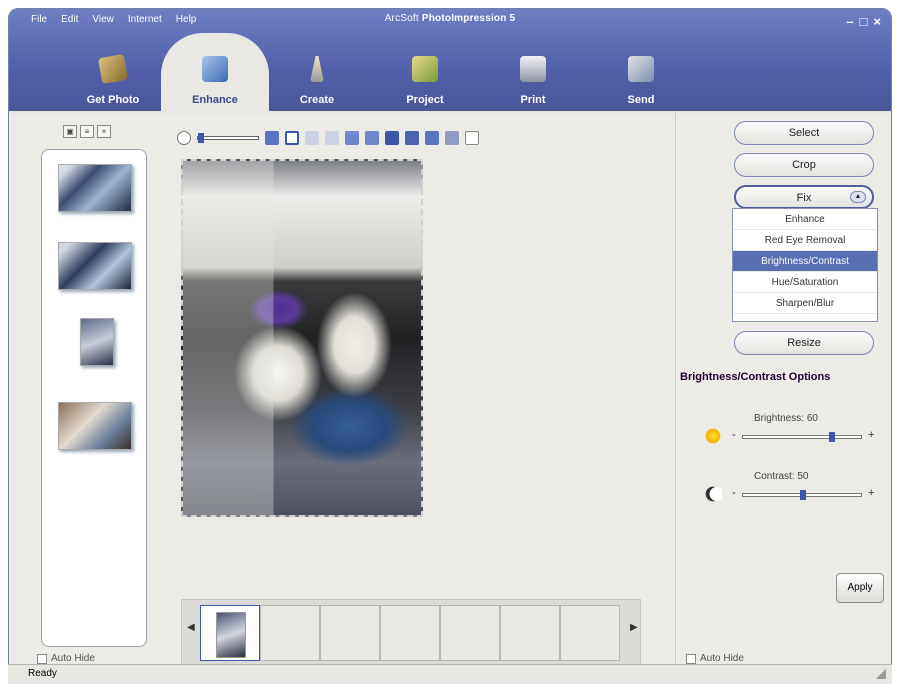 This screenshot has width=900, height=684. I want to click on edited-photo, so click(302, 338).